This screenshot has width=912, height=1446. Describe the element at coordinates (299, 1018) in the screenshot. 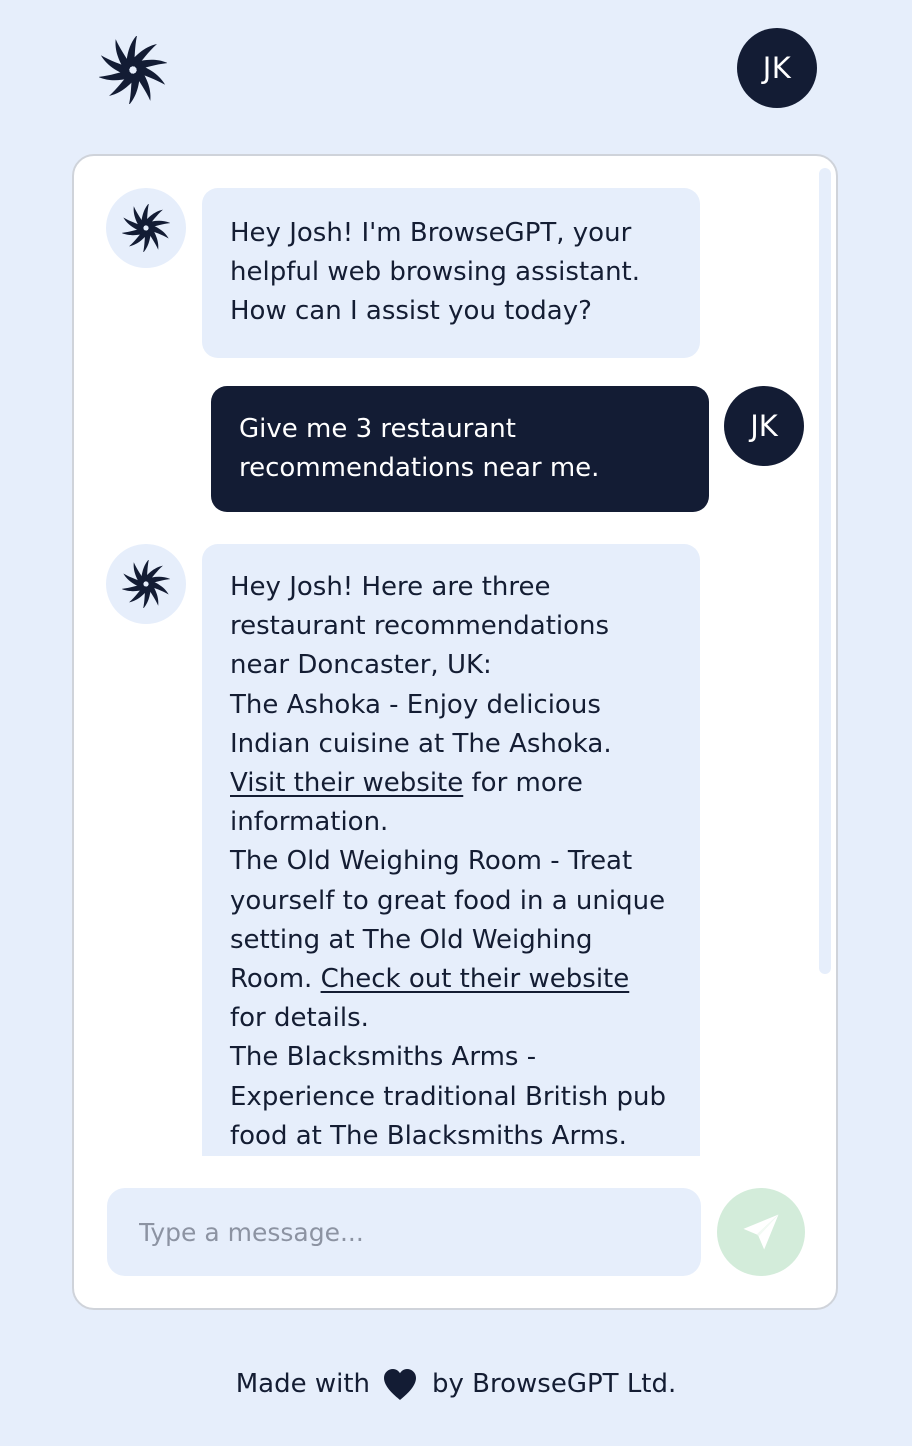

I see `recommendation-text: for details.` at that location.